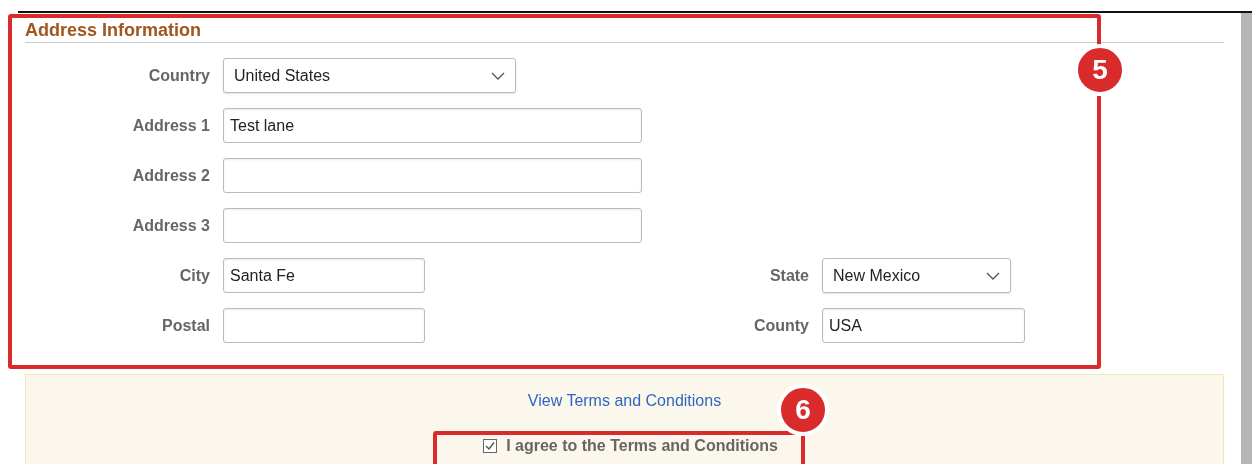 This screenshot has width=1252, height=464. What do you see at coordinates (324, 275) in the screenshot?
I see `input-field: Santa Fe` at bounding box center [324, 275].